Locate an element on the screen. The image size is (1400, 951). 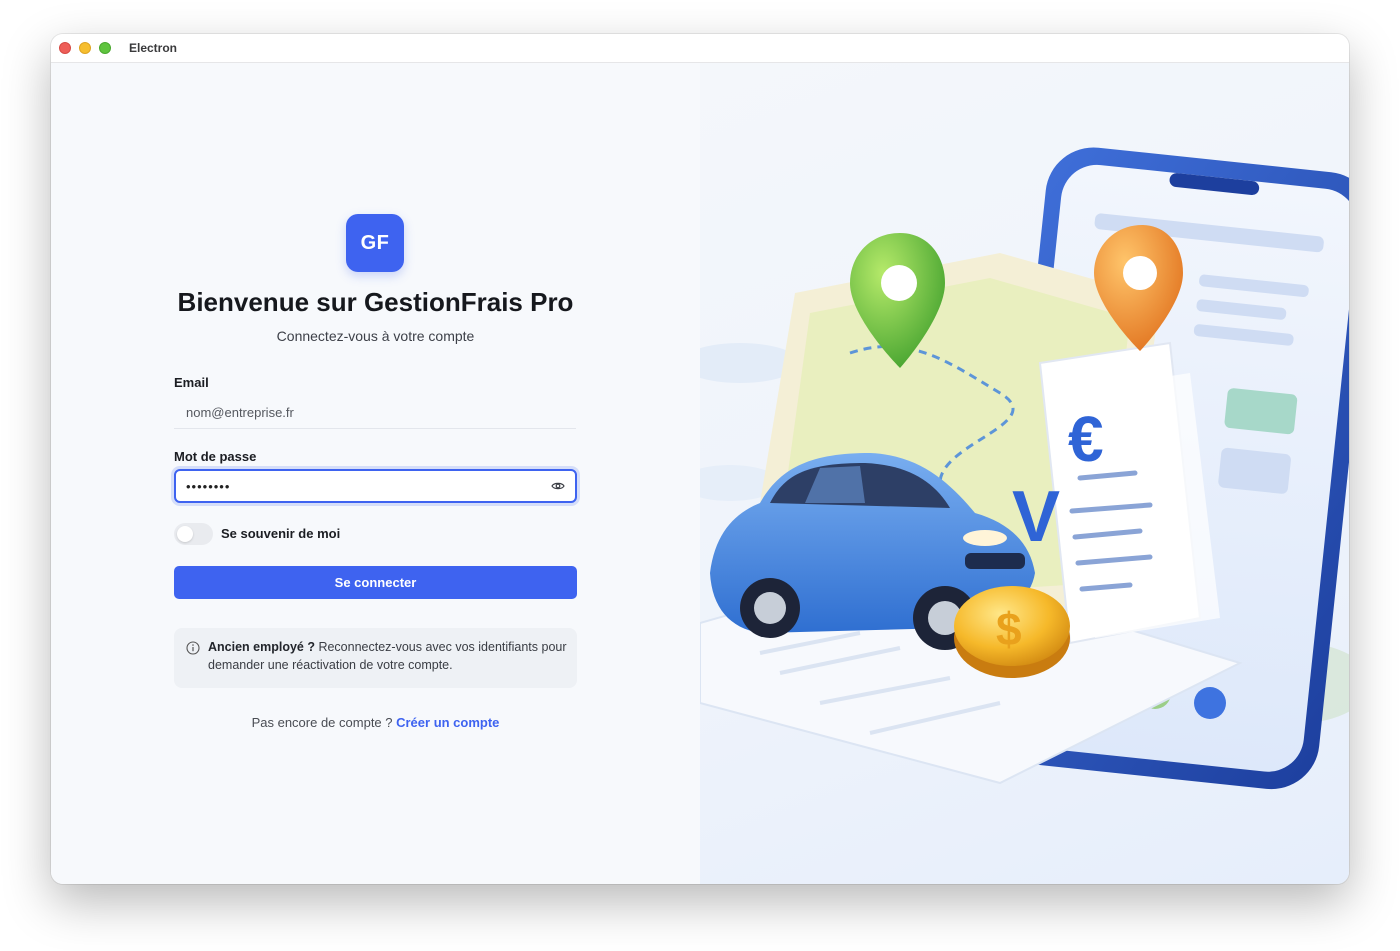
window-controls is located at coordinates (85, 48).